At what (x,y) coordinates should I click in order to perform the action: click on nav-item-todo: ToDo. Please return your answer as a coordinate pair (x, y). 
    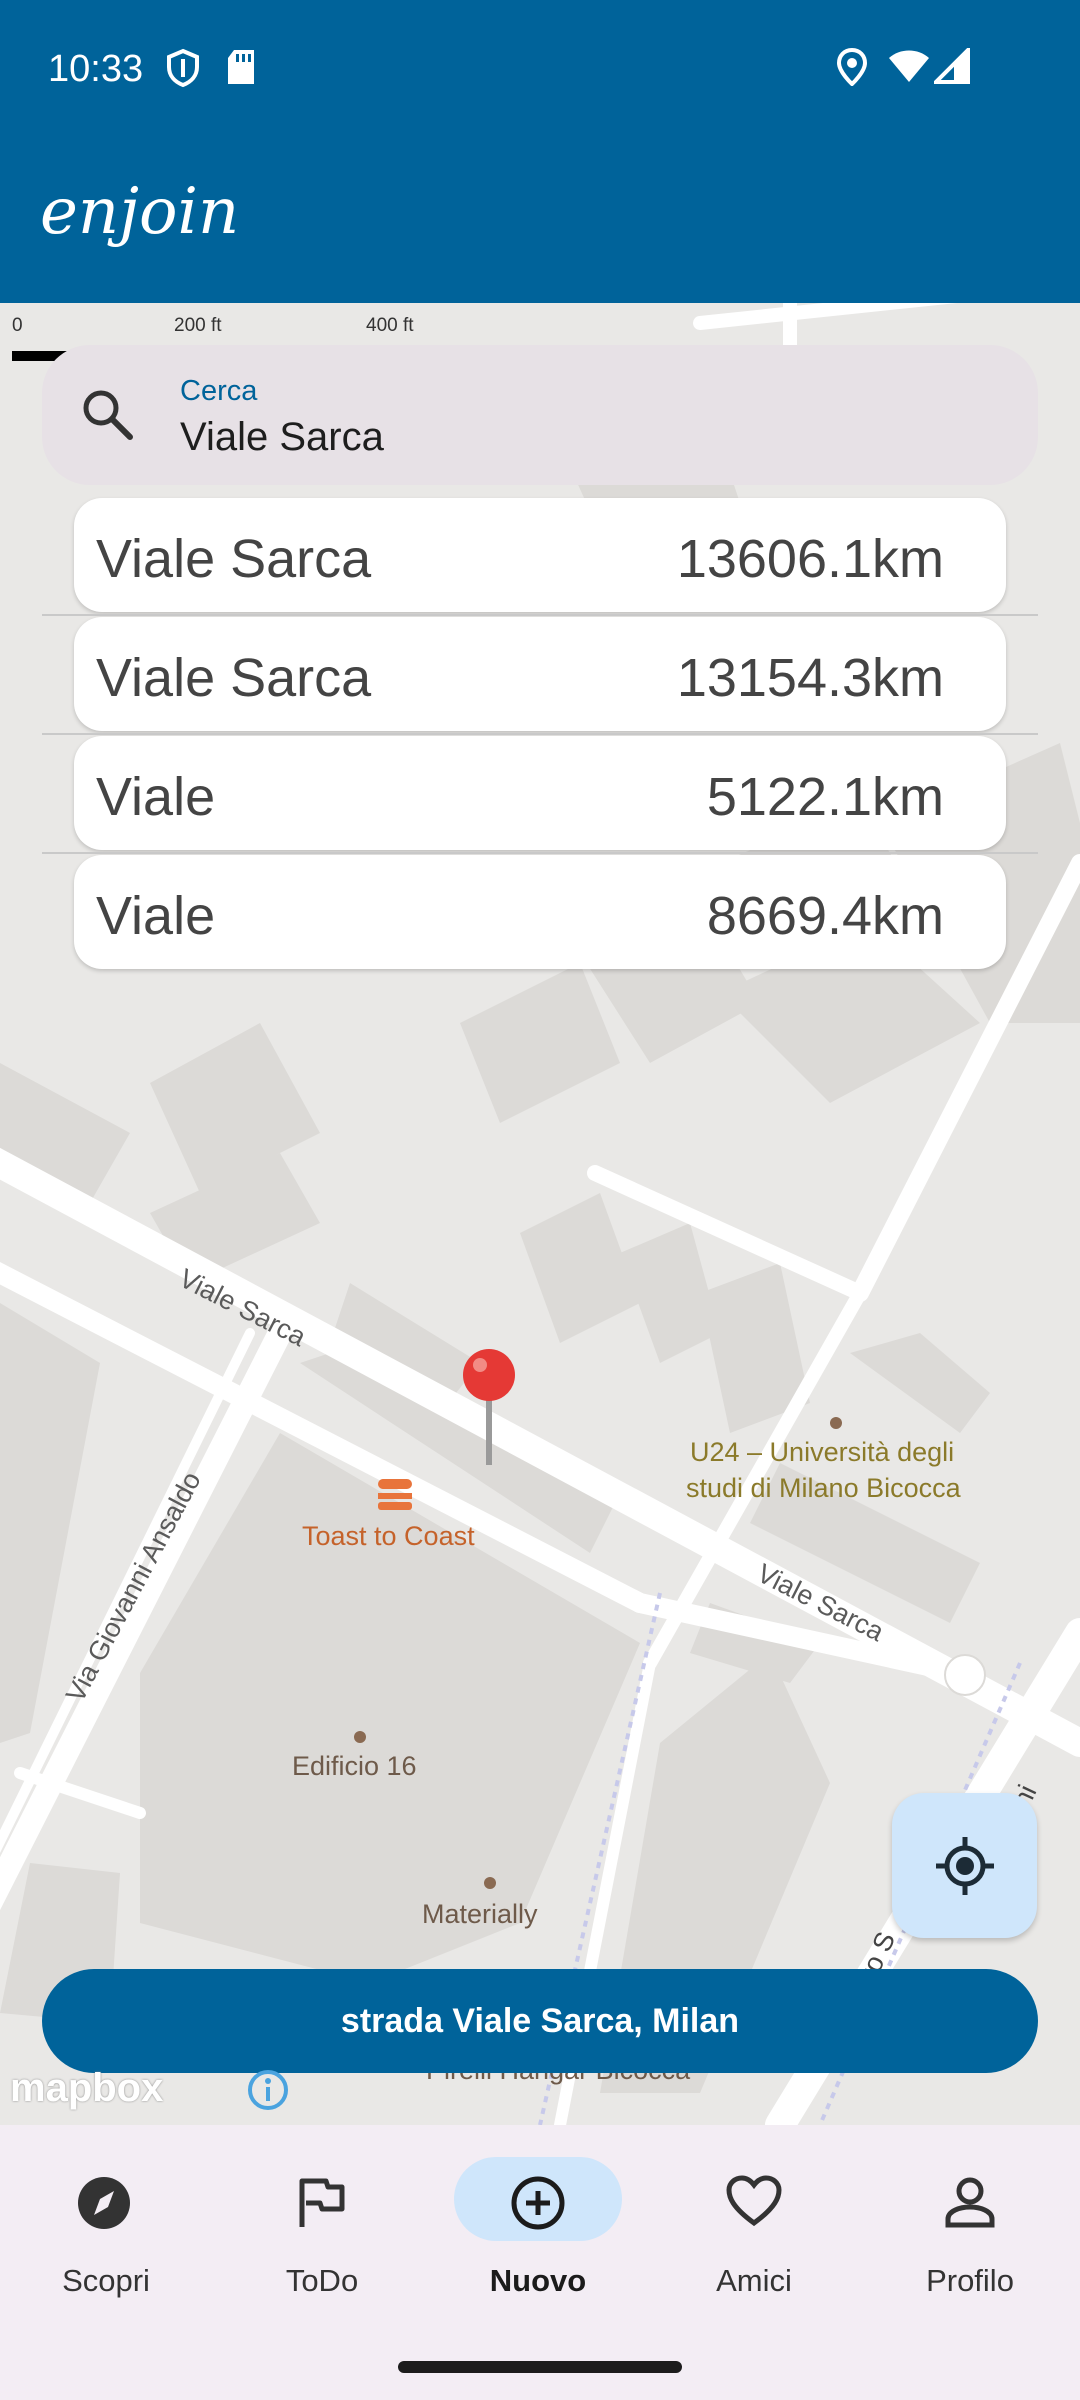
    Looking at the image, I should click on (312, 2237).